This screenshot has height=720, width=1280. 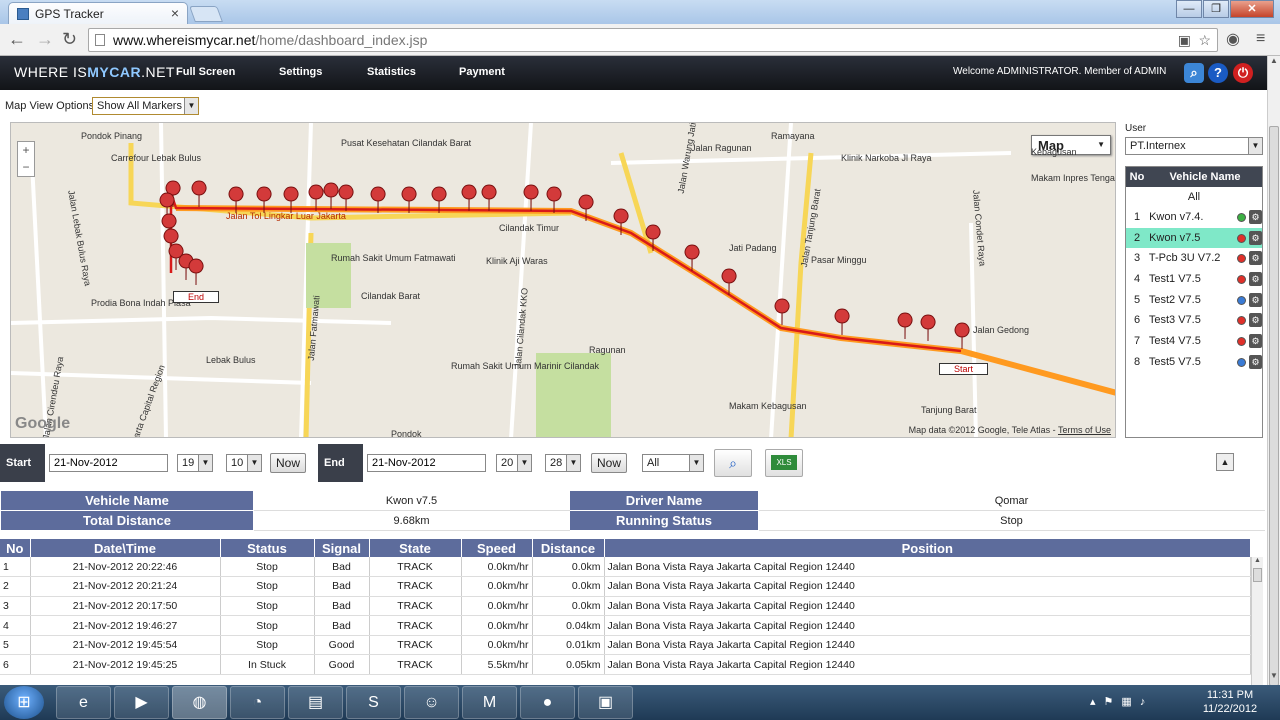 I want to click on column-header: No, so click(x=15, y=548).